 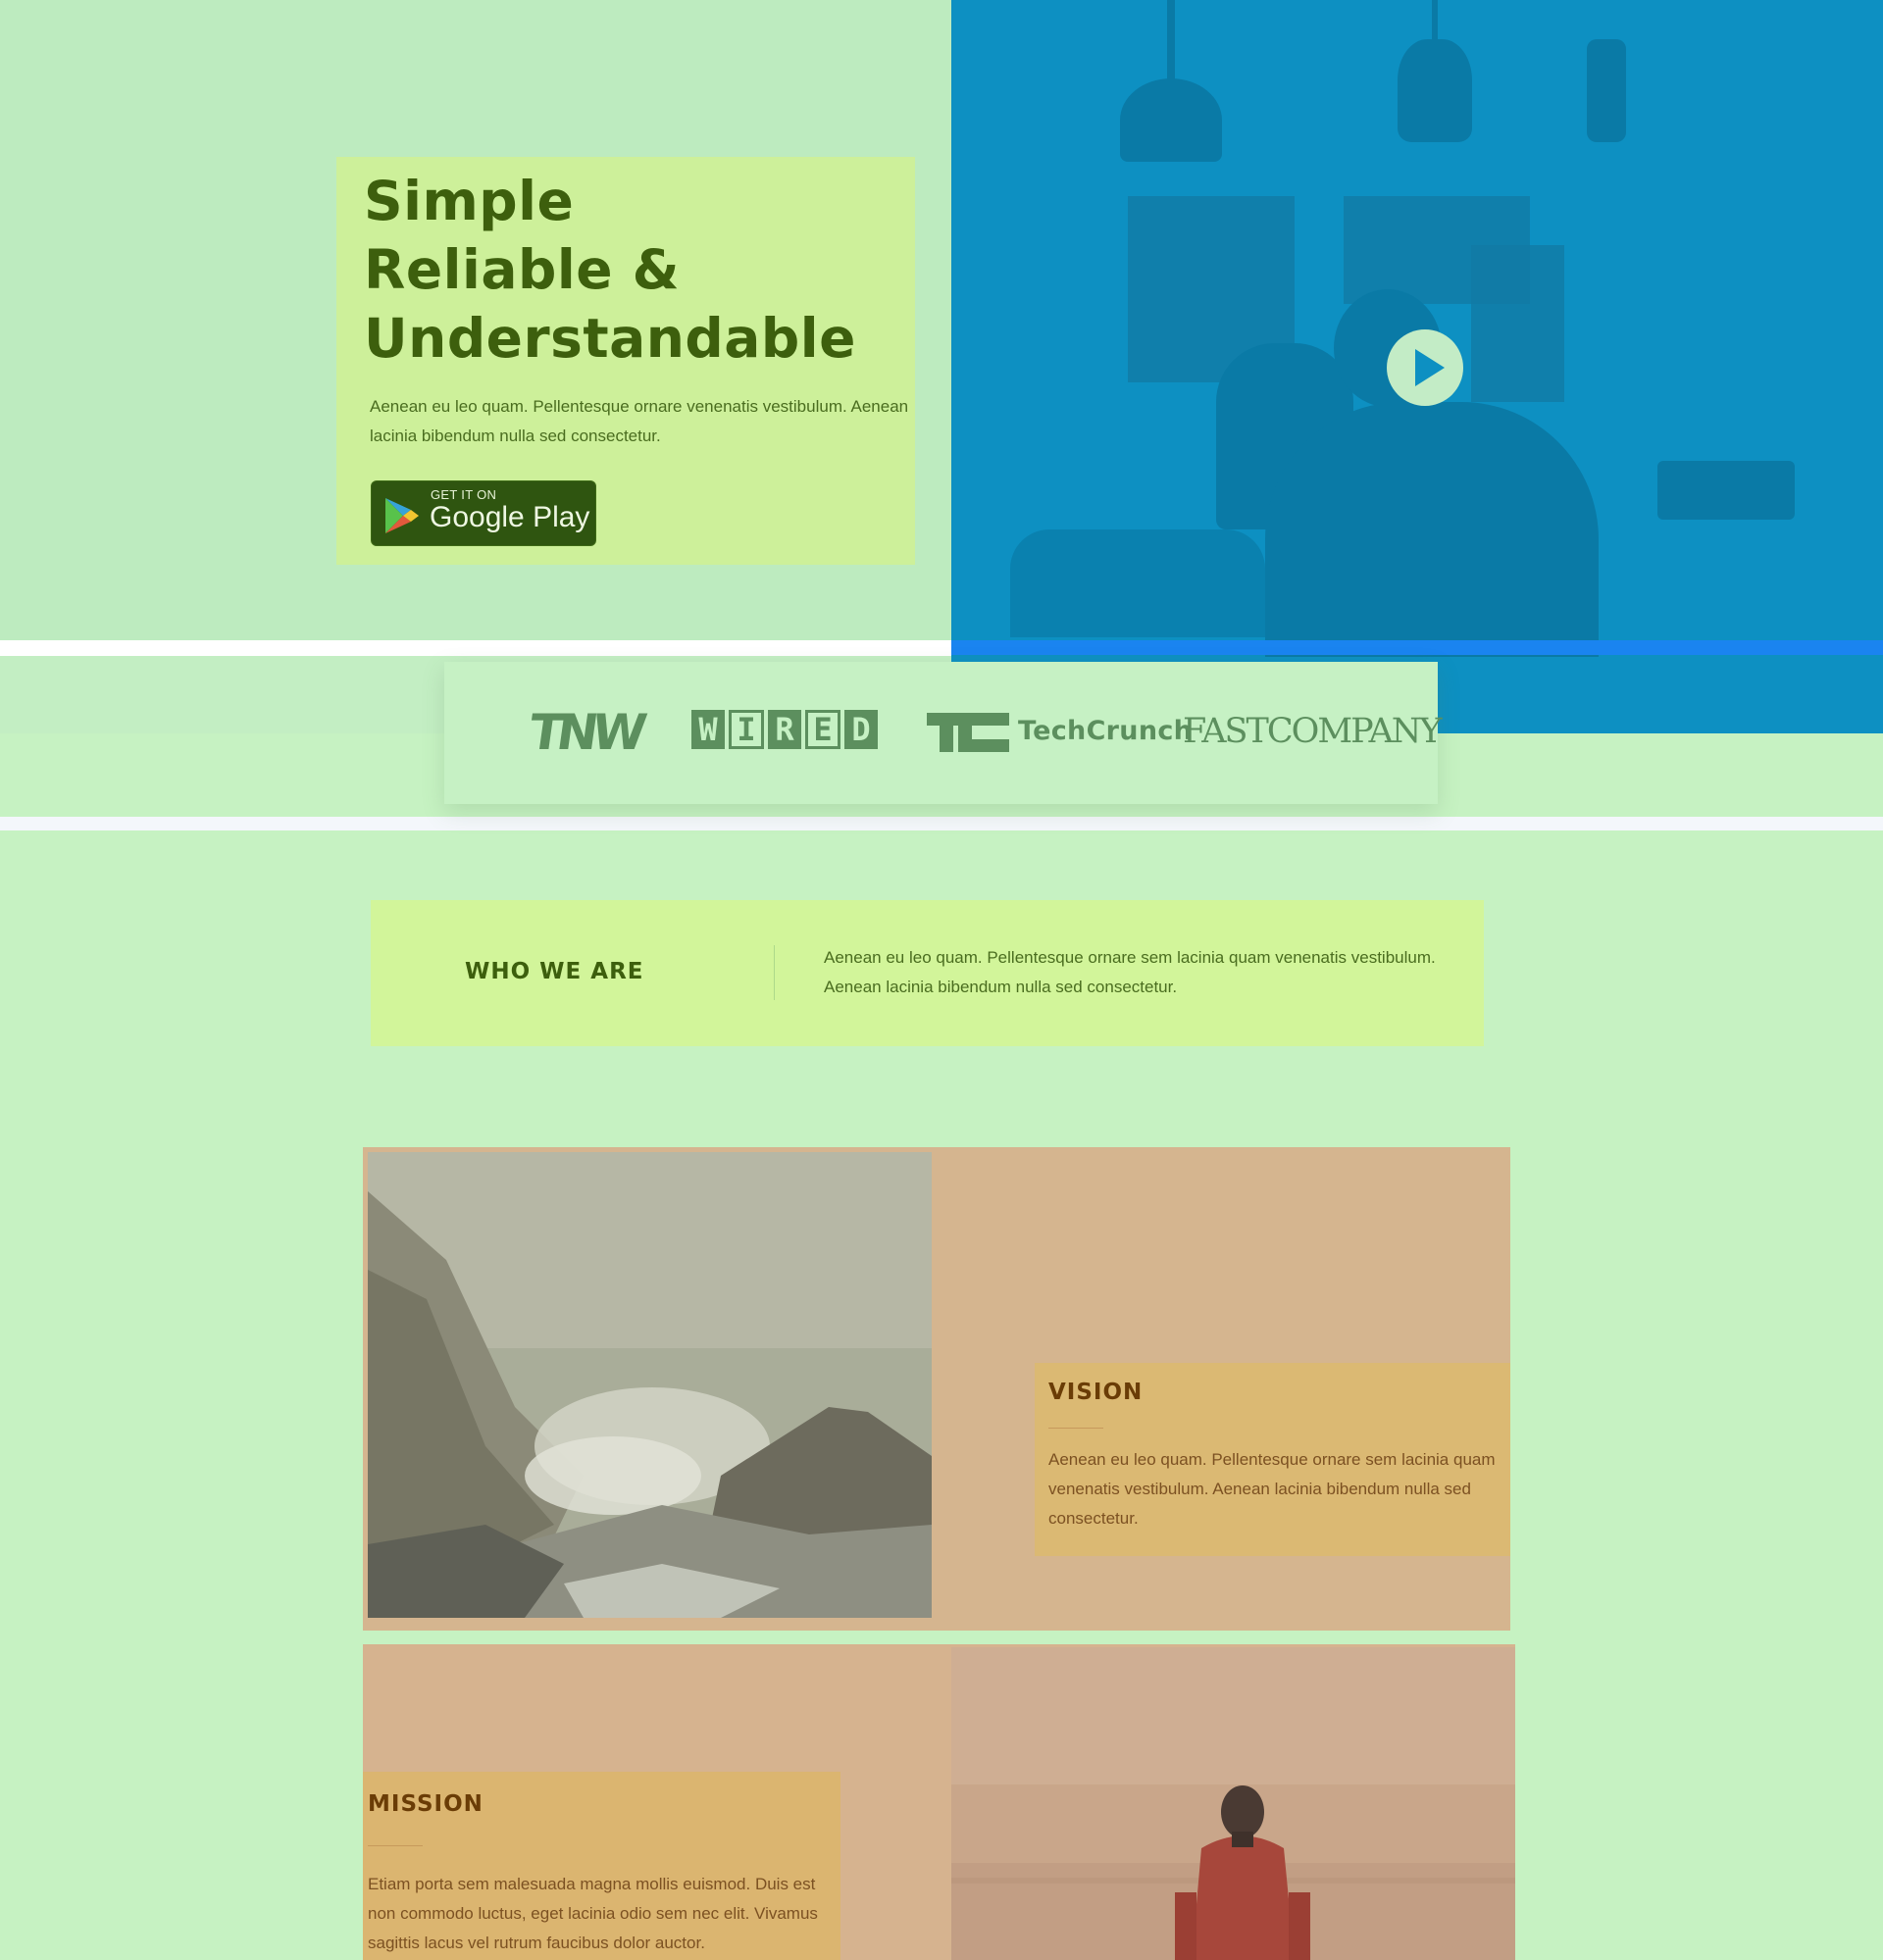 I want to click on mountain-photo, so click(x=650, y=1385).